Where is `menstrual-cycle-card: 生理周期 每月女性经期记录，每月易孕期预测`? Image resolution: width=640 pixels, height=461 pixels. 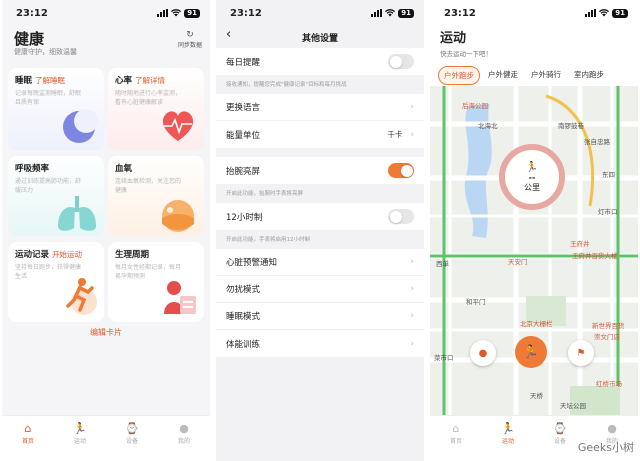 menstrual-cycle-card: 生理周期 每月女性经期记录，每月易孕期预测 is located at coordinates (156, 282).